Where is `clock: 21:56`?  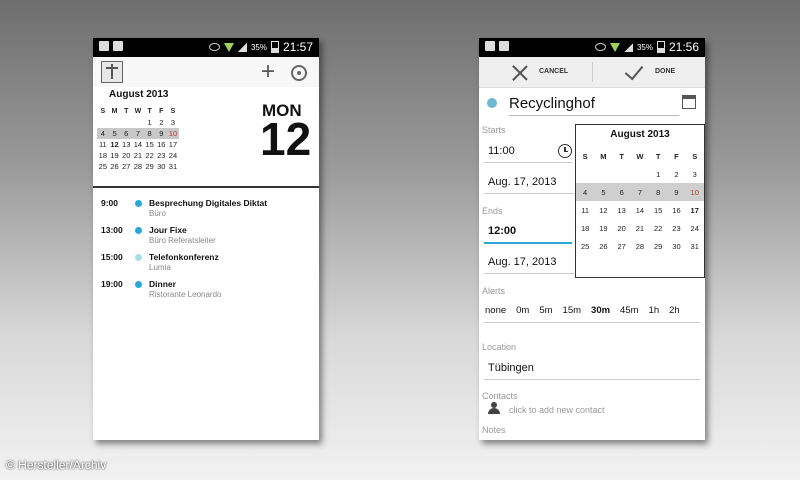
clock: 21:56 is located at coordinates (683, 47).